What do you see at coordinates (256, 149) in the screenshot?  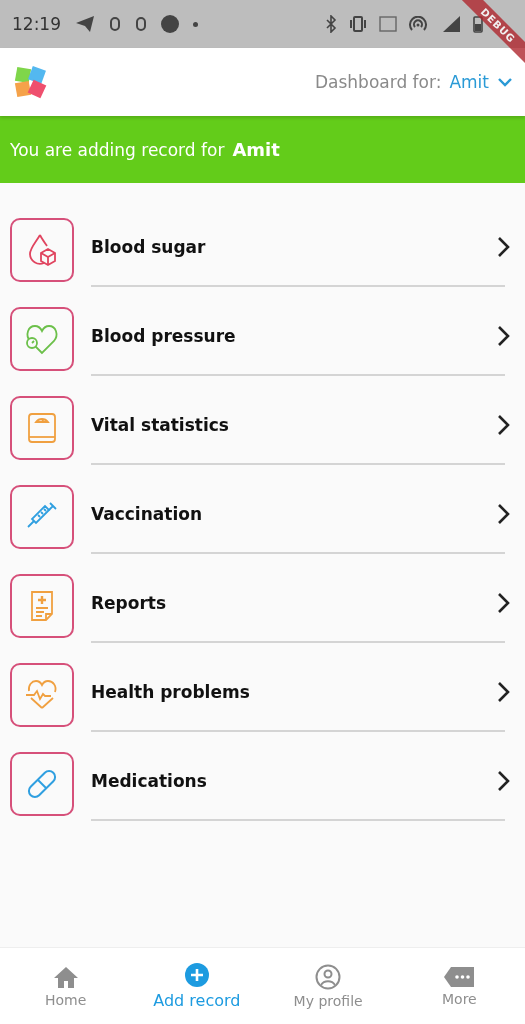 I see `banner-person: Amit` at bounding box center [256, 149].